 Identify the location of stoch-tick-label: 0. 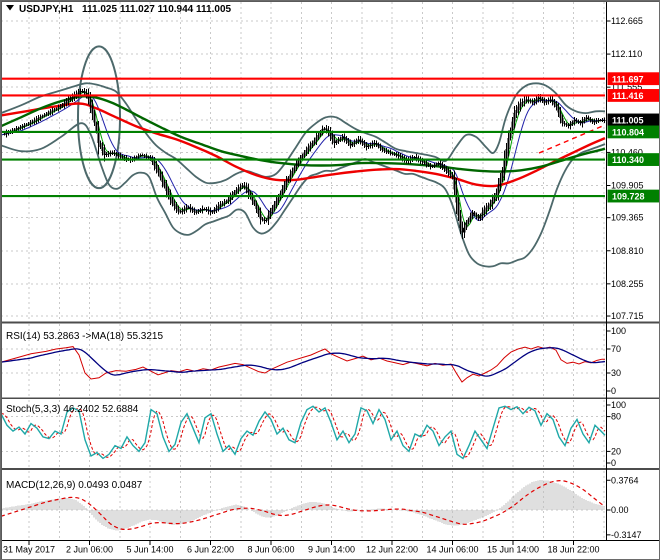
(613, 463).